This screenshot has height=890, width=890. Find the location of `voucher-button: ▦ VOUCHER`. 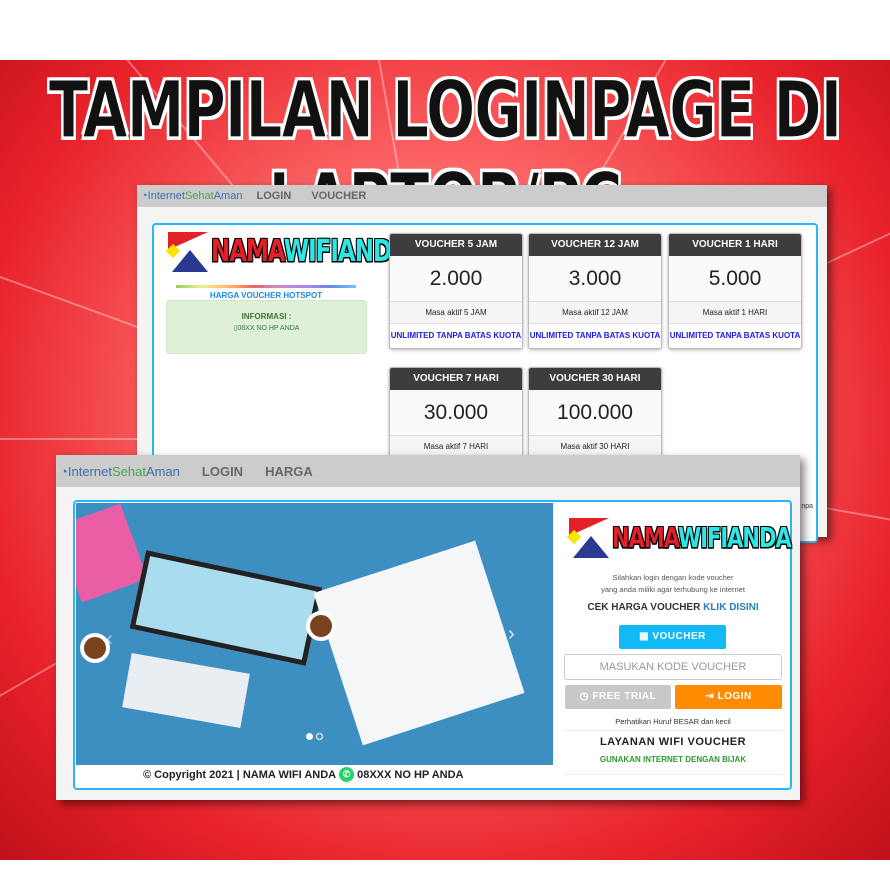

voucher-button: ▦ VOUCHER is located at coordinates (672, 637).